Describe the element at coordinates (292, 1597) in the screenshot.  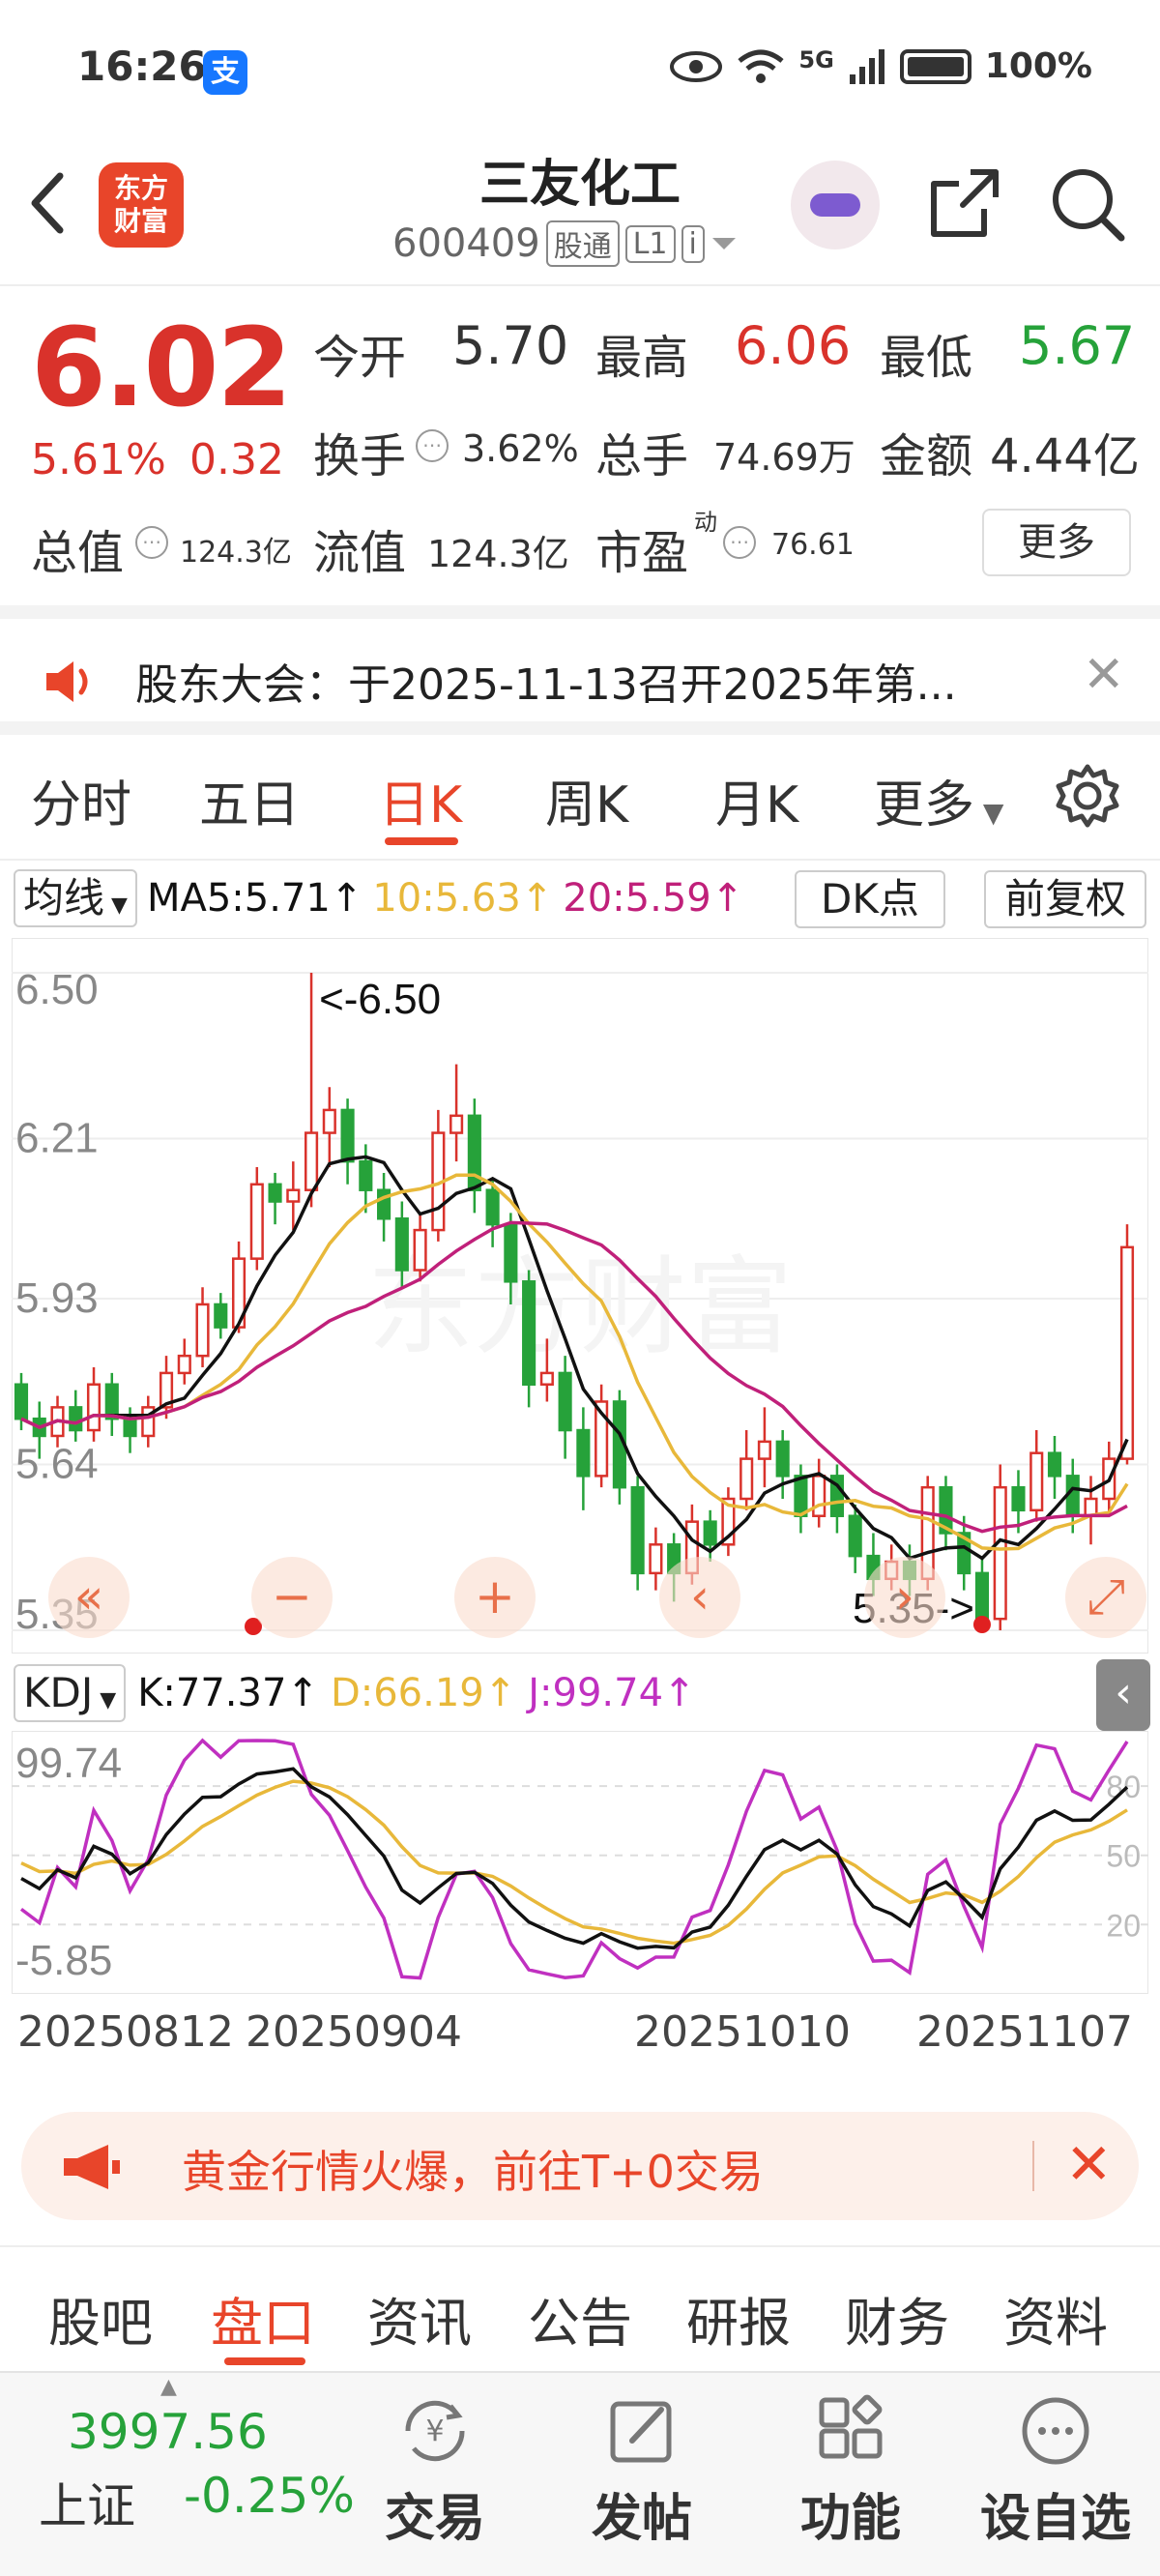
I see `zoom-out-button: −` at that location.